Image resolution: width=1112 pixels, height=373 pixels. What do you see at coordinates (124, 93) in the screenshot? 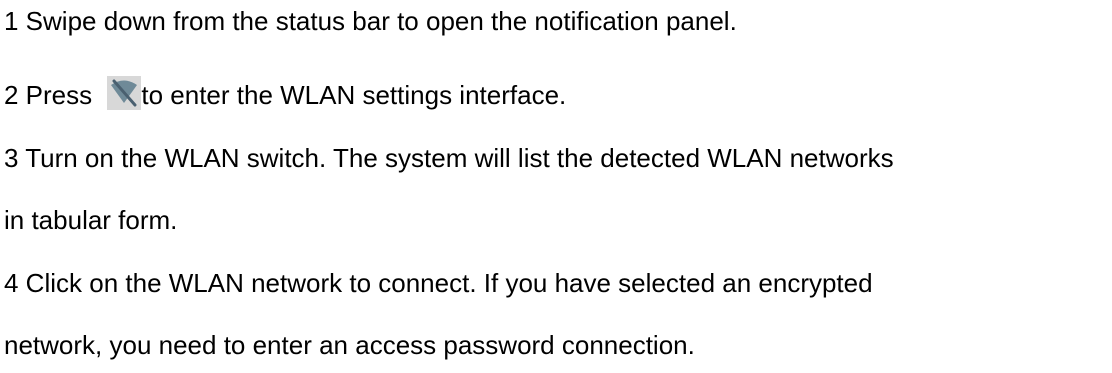
I see `wlan-off-icon` at bounding box center [124, 93].